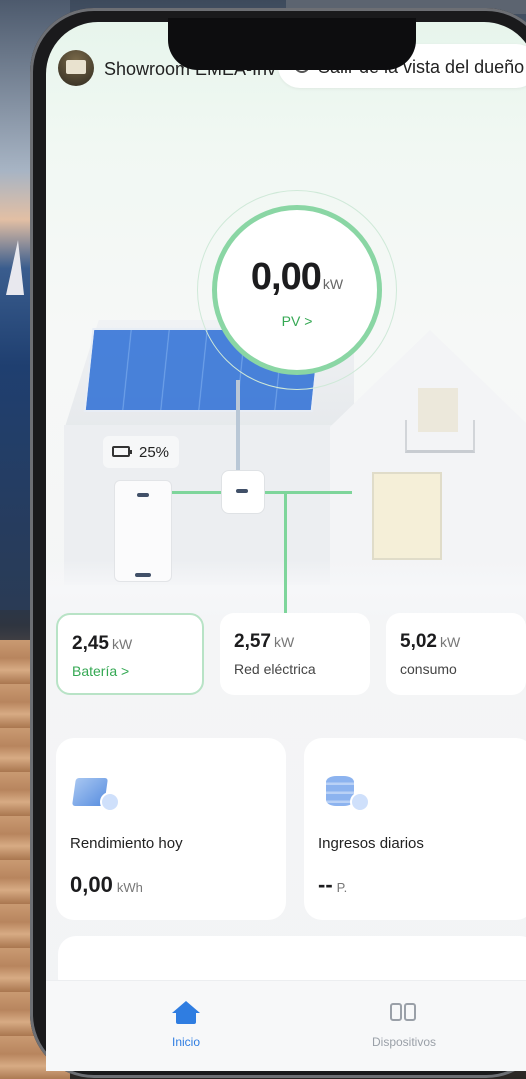 This screenshot has height=1079, width=526. Describe the element at coordinates (456, 654) in the screenshot. I see `consumption-card: 5,02 kW consumo` at that location.